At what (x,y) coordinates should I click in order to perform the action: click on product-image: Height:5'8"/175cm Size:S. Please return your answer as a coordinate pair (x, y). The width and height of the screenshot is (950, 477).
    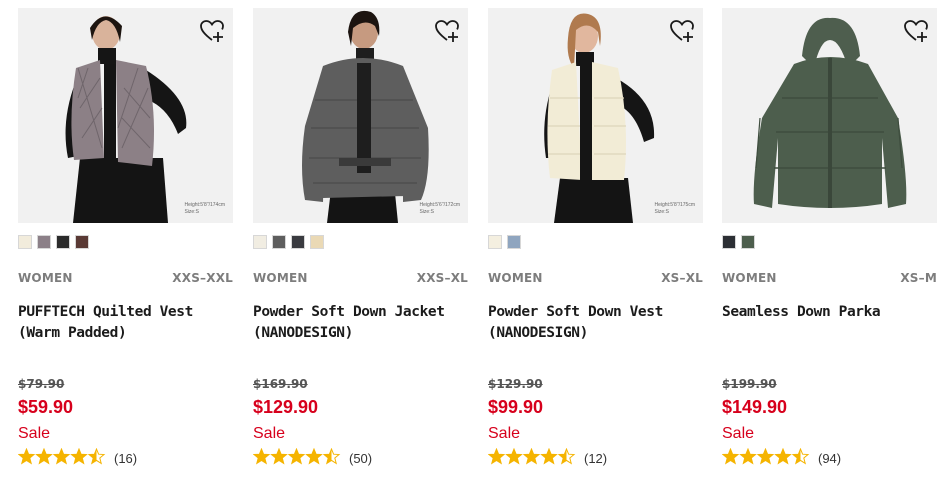
    Looking at the image, I should click on (595, 115).